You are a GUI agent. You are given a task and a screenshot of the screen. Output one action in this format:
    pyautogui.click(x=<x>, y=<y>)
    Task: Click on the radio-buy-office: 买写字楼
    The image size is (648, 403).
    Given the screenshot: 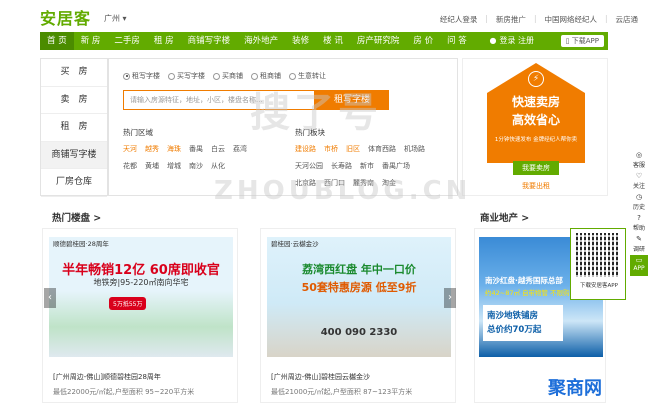 What is the action you would take?
    pyautogui.click(x=186, y=76)
    